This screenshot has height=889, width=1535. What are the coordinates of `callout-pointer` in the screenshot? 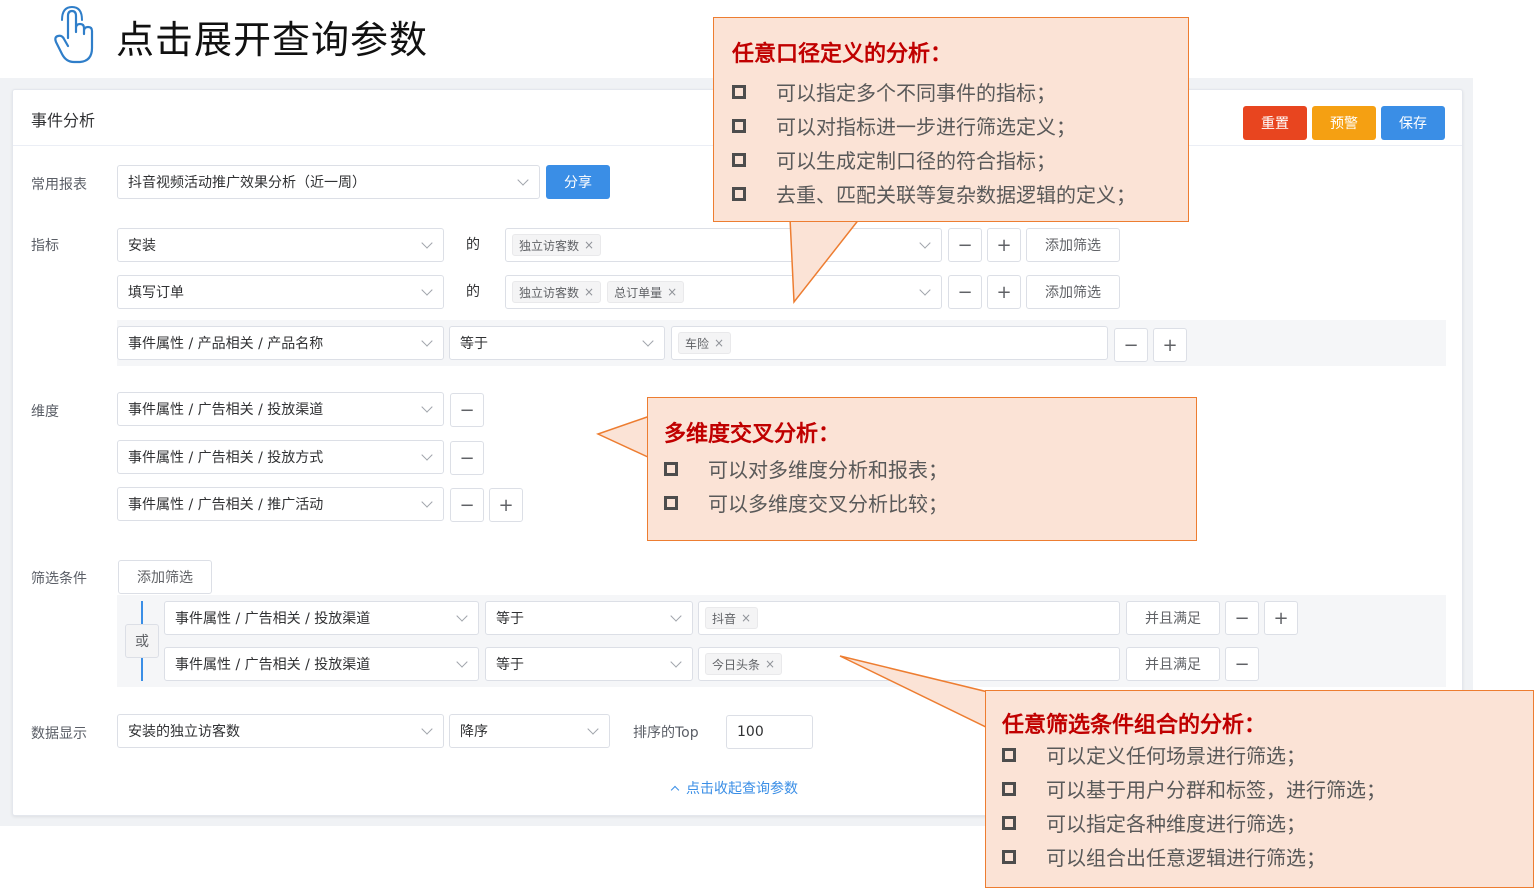 It's located at (825, 260).